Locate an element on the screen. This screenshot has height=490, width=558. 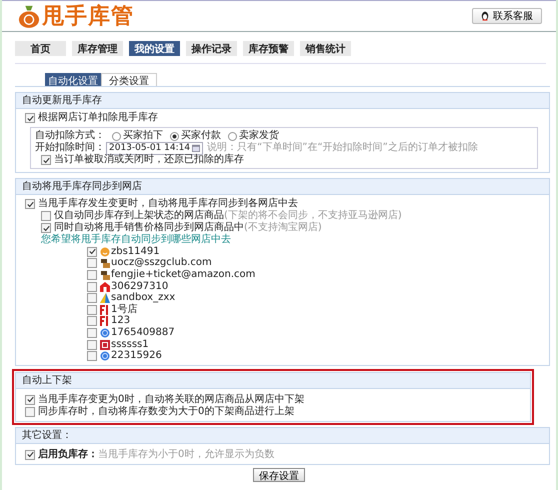
option-label: 同时自动将甩手销售价格同步到网店商品中 is located at coordinates (149, 228).